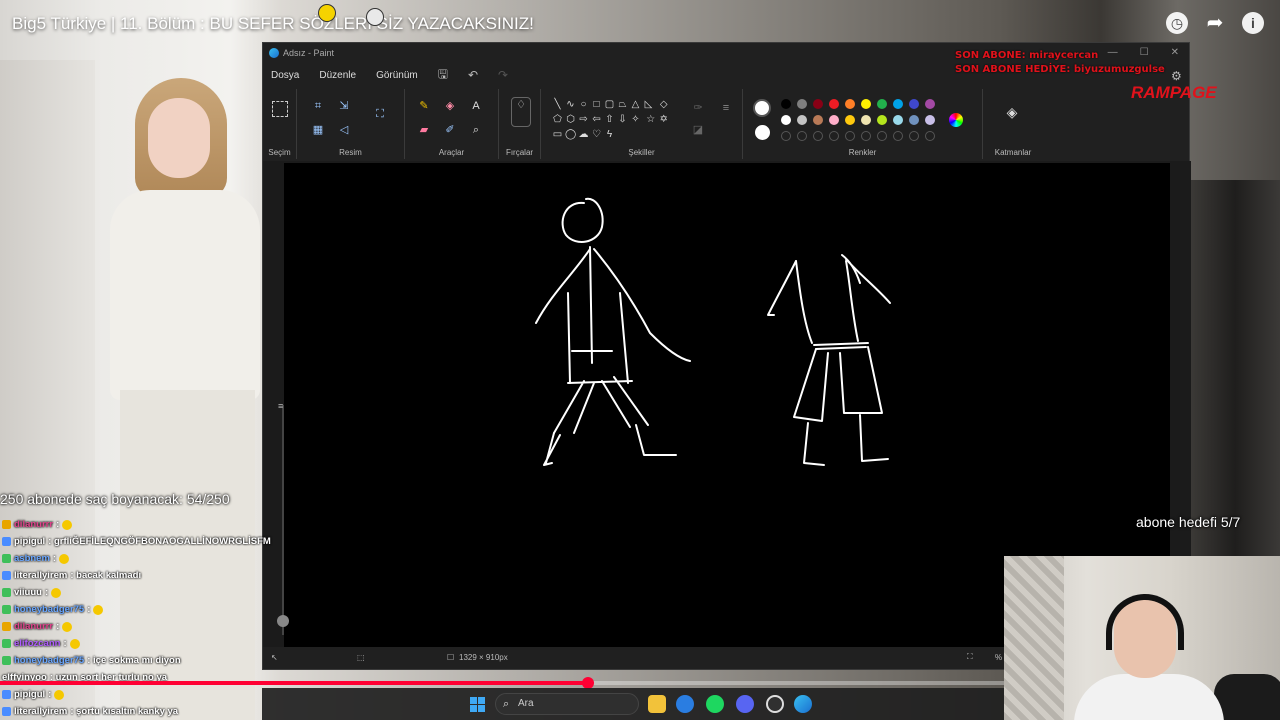 The image size is (1280, 720). I want to click on obs-icon, so click(775, 704).